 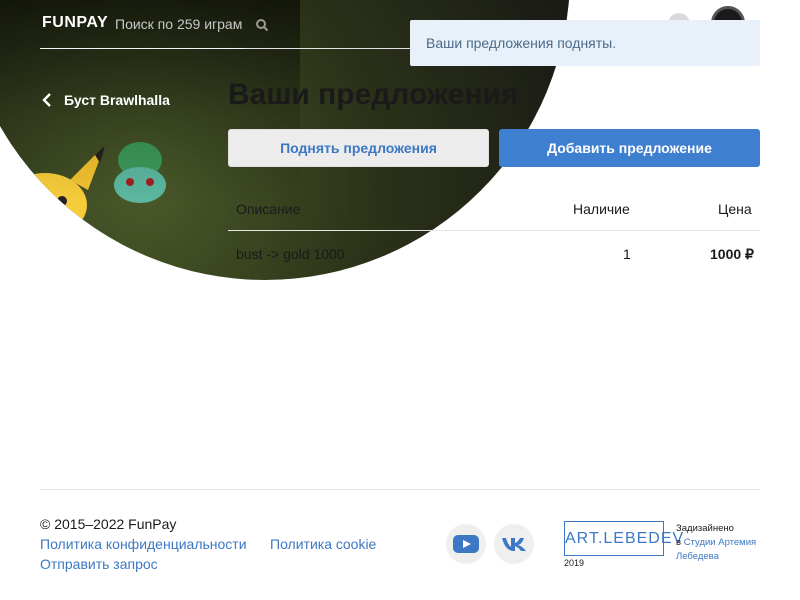 What do you see at coordinates (494, 230) in the screenshot?
I see `table-divider` at bounding box center [494, 230].